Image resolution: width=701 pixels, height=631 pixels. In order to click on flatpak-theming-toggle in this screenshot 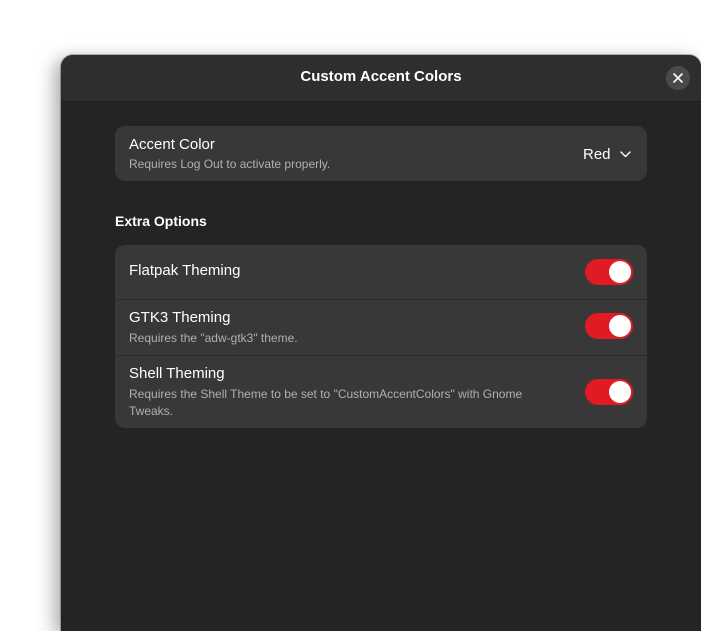, I will do `click(609, 272)`.